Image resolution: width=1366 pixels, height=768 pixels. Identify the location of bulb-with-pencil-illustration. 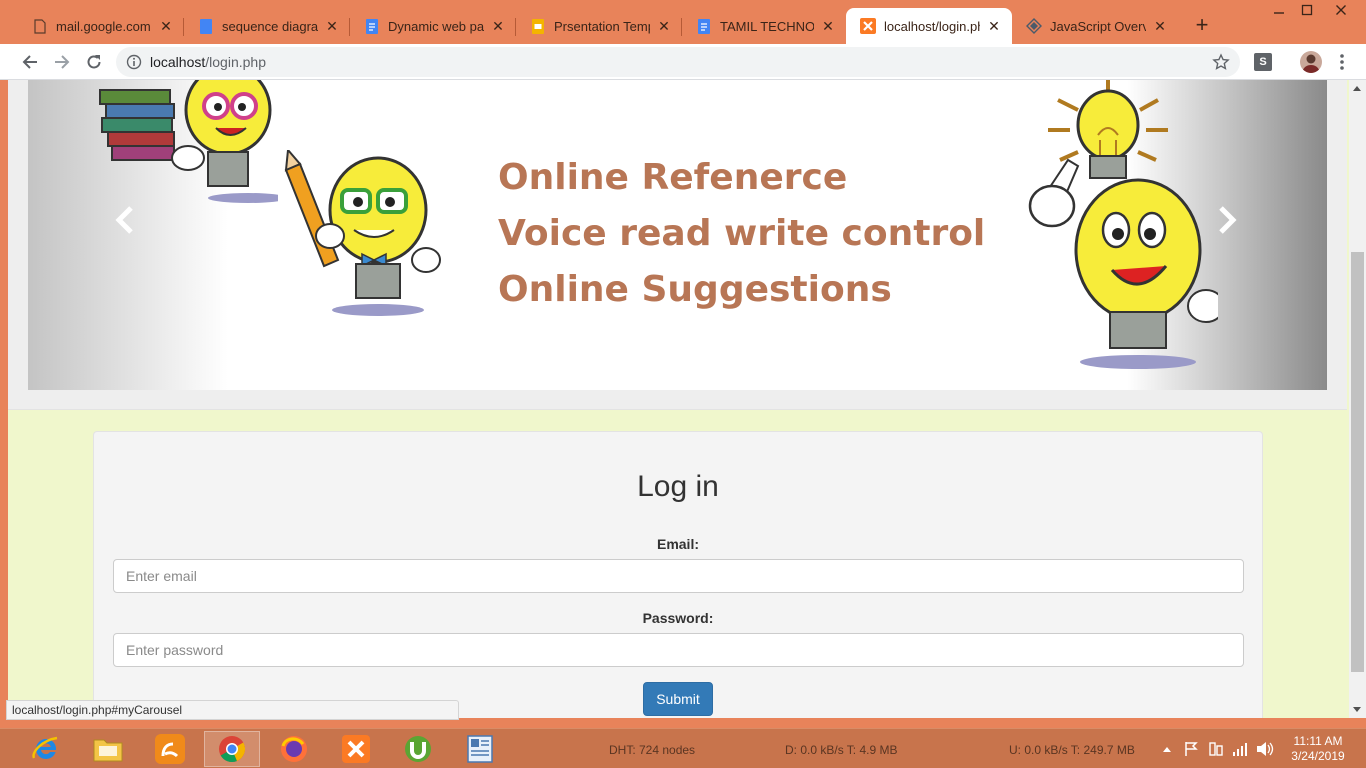
(362, 233).